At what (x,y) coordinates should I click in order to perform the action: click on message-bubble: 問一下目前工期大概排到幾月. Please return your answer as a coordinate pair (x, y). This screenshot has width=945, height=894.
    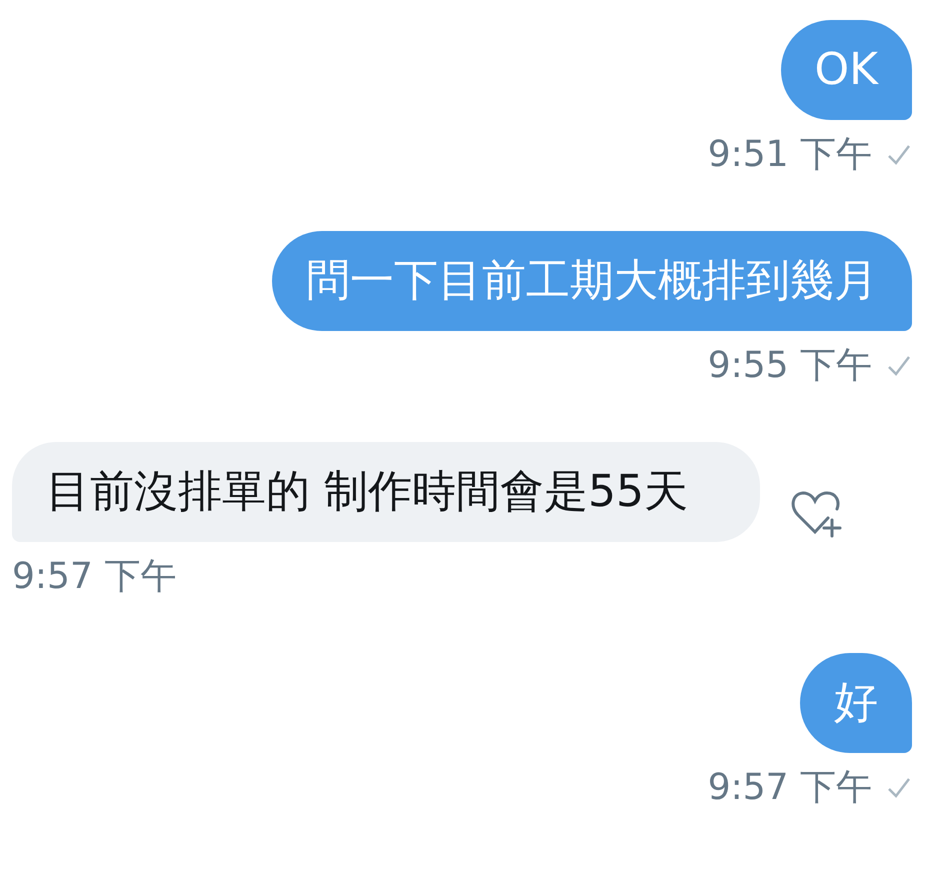
    Looking at the image, I should click on (592, 281).